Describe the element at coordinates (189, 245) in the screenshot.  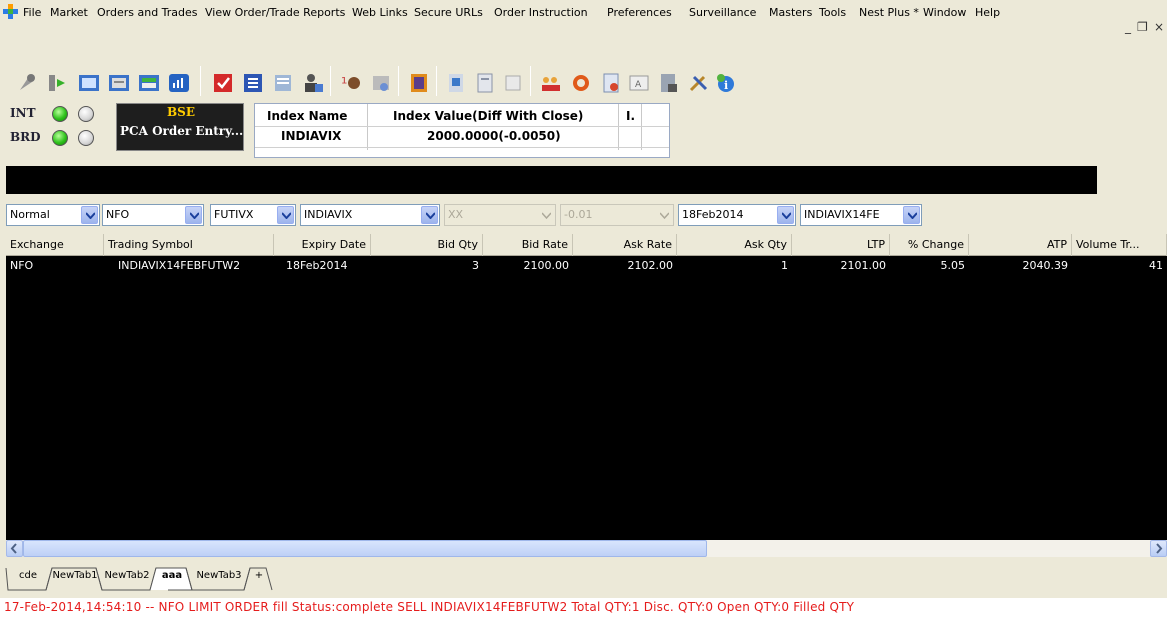
I see `column-trading-symbol: Trading Symbol` at that location.